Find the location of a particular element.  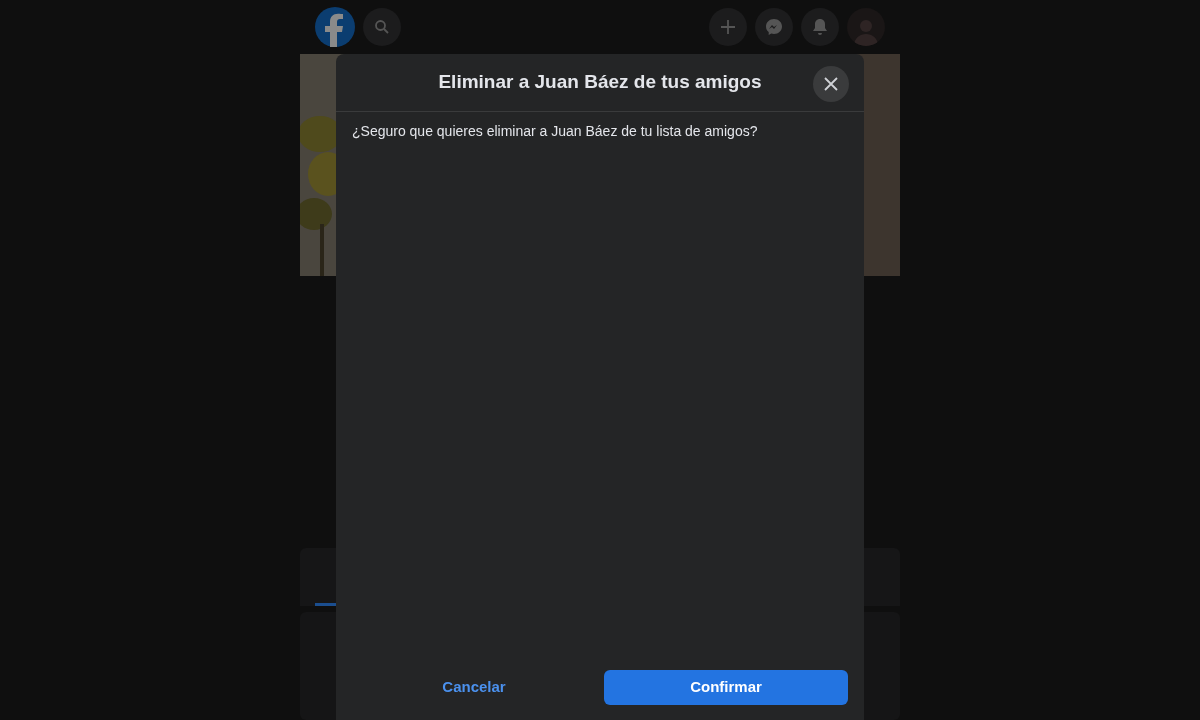

messenger-icon is located at coordinates (774, 27).